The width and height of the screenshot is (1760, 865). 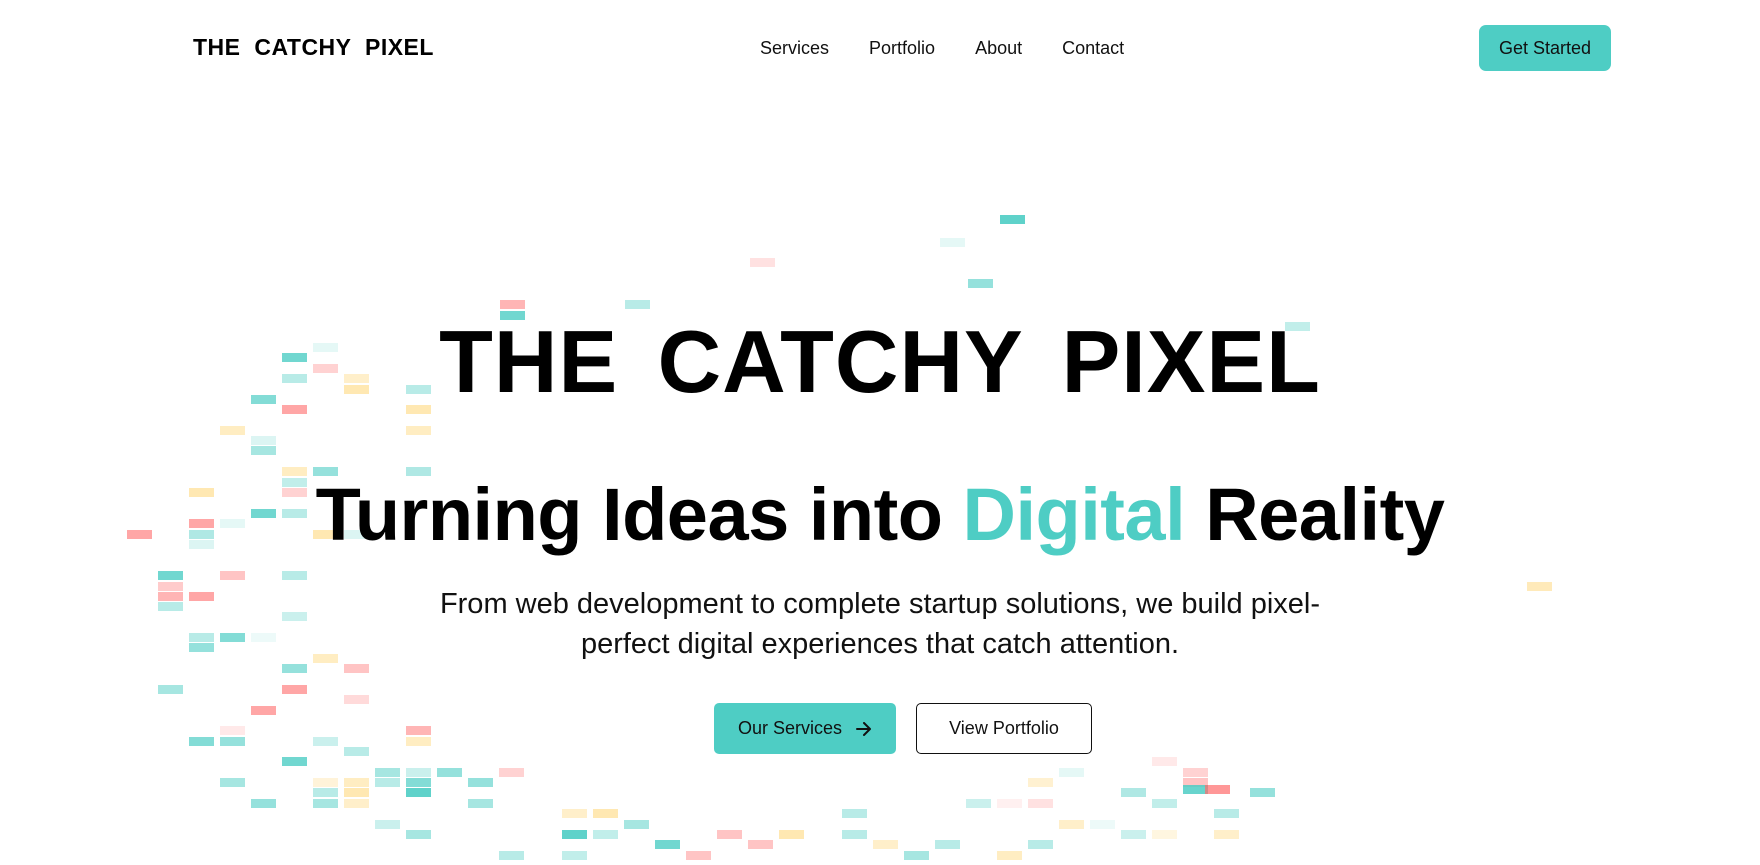 What do you see at coordinates (629, 514) in the screenshot?
I see `hero-heading-part1: Turning Ideas into` at bounding box center [629, 514].